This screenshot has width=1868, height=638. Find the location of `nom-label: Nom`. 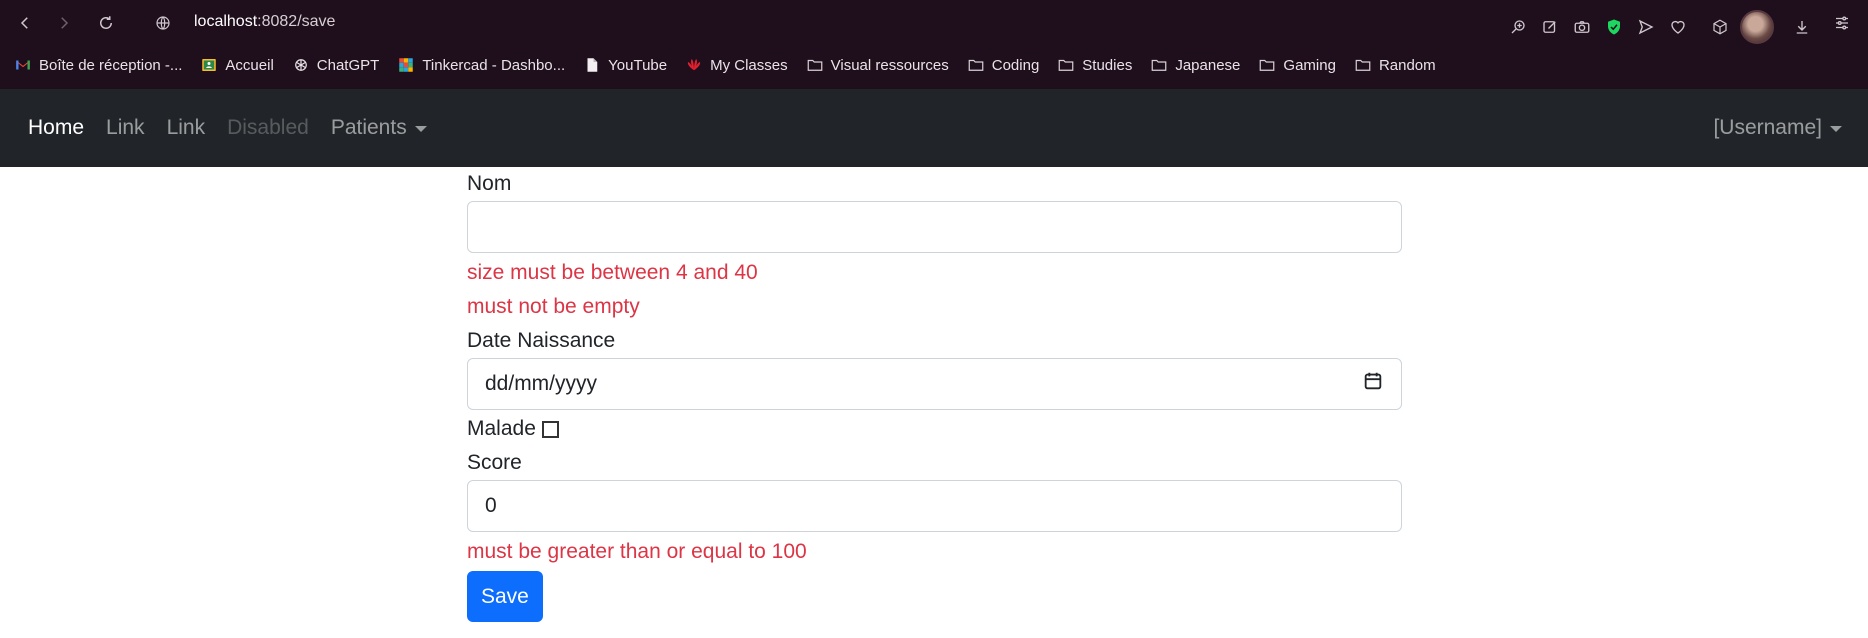

nom-label: Nom is located at coordinates (489, 183).